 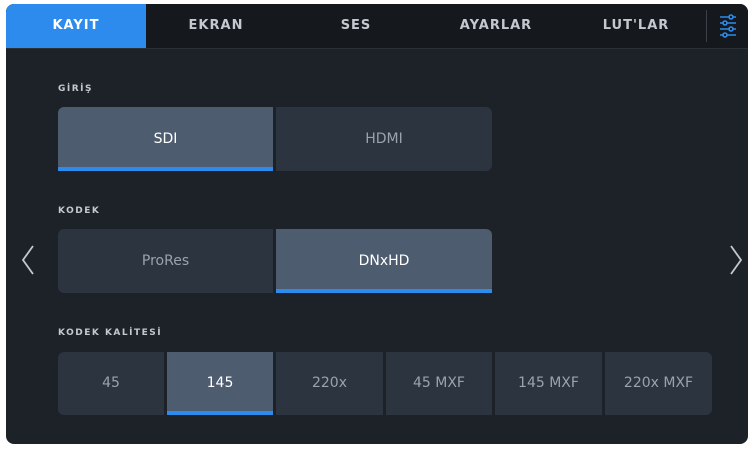 I want to click on option-label: DNxHD, so click(x=384, y=261).